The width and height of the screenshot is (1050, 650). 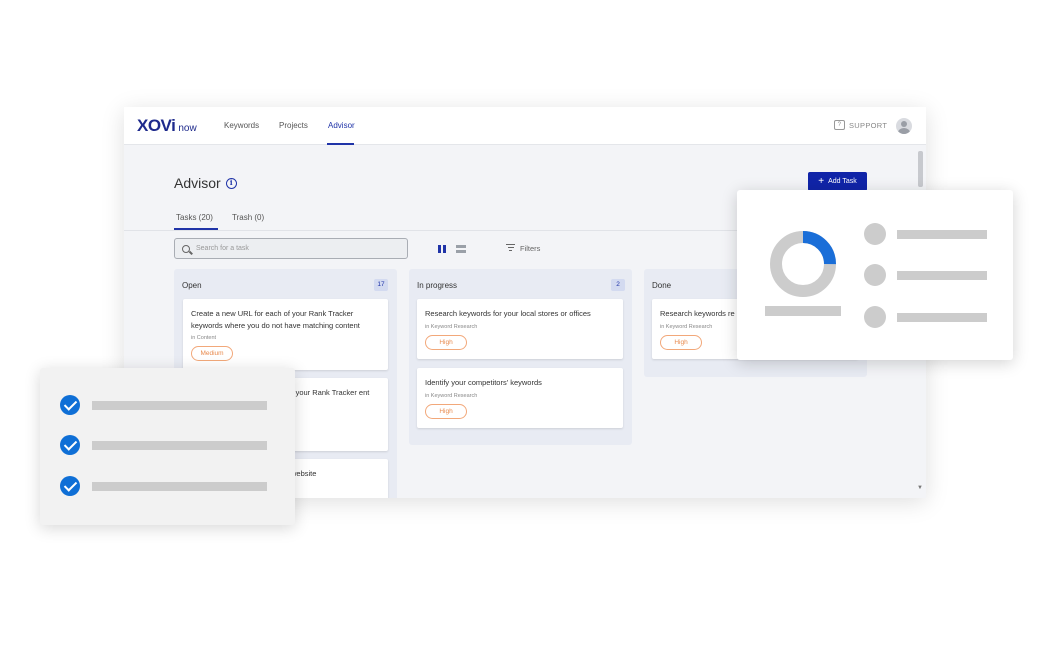 What do you see at coordinates (197, 183) in the screenshot?
I see `page-title-text: Advisor` at bounding box center [197, 183].